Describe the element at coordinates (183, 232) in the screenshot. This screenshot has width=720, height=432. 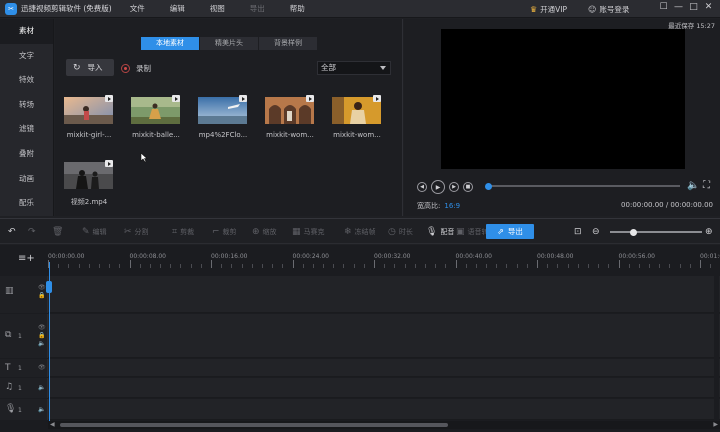
I see `cut-button: ⌗ 剪裁` at that location.